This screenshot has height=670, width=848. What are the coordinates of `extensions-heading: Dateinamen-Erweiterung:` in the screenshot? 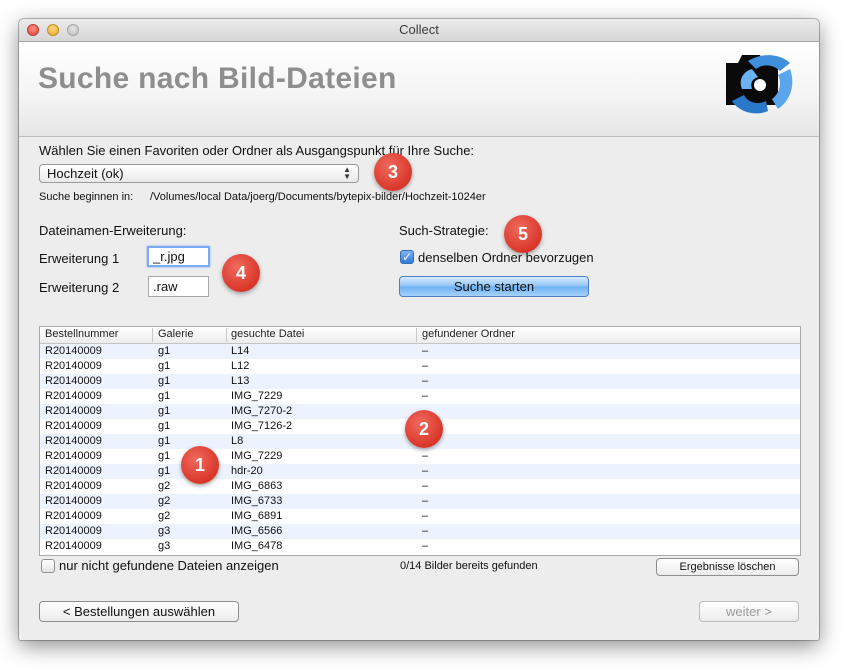 It's located at (113, 230).